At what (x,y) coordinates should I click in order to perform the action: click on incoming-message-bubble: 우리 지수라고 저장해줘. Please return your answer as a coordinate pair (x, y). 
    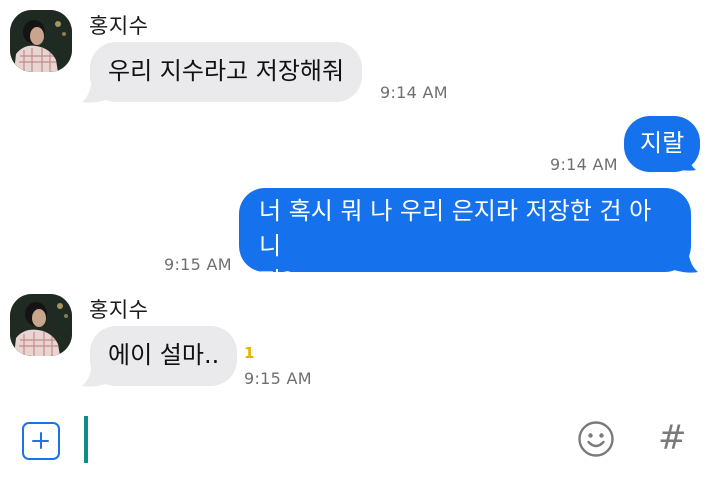
    Looking at the image, I should click on (226, 72).